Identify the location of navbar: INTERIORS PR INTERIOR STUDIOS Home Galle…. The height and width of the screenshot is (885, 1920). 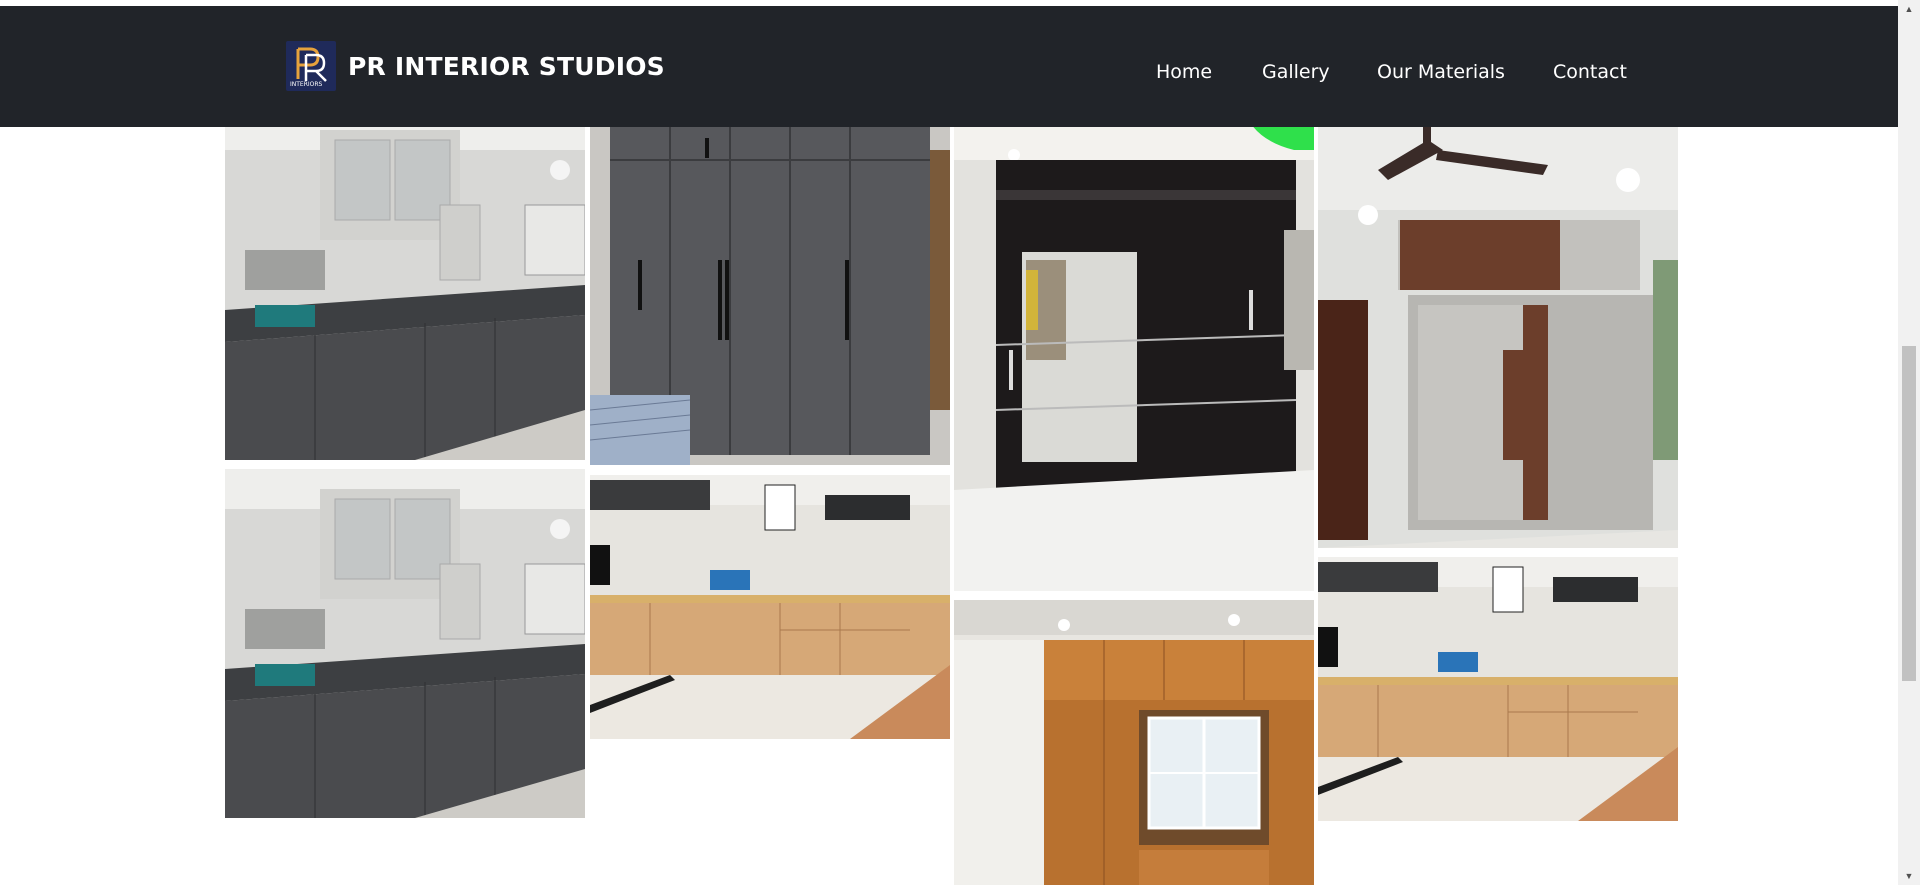
(949, 66).